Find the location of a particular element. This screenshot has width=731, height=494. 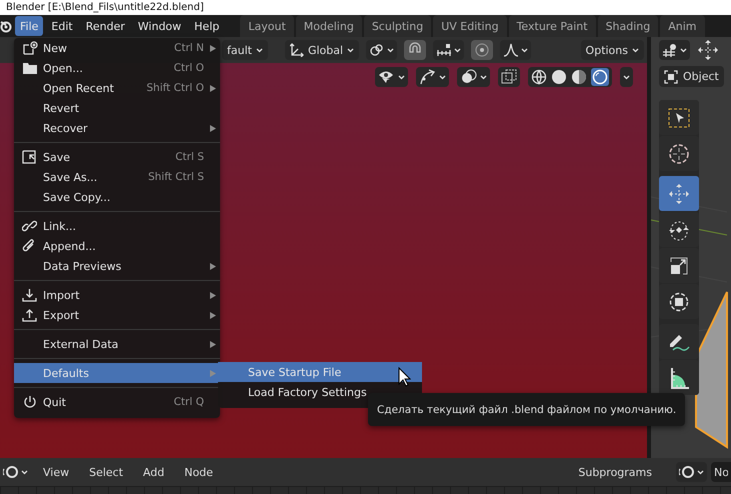

menu-entry-label: Open Recent is located at coordinates (79, 88).